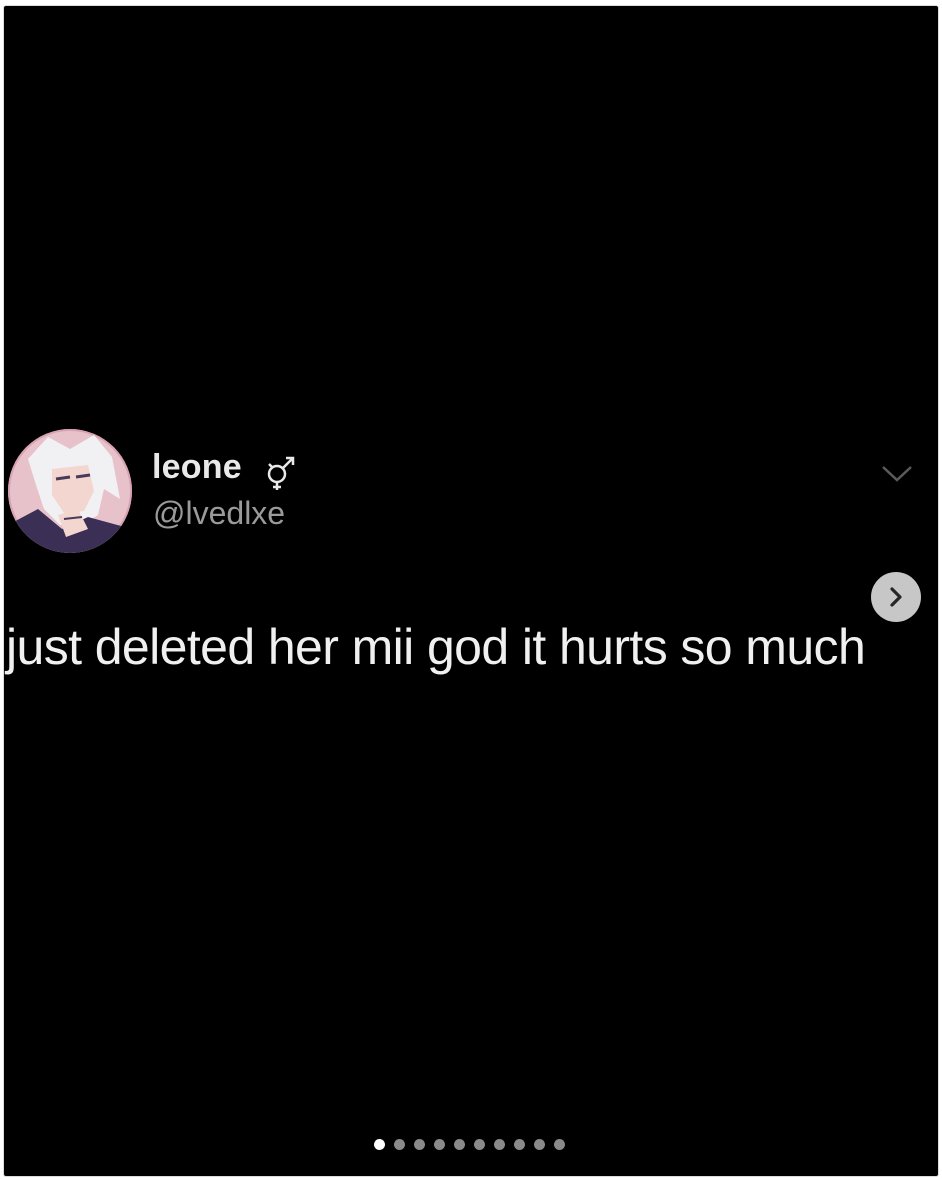  What do you see at coordinates (197, 467) in the screenshot?
I see `display-name: leone` at bounding box center [197, 467].